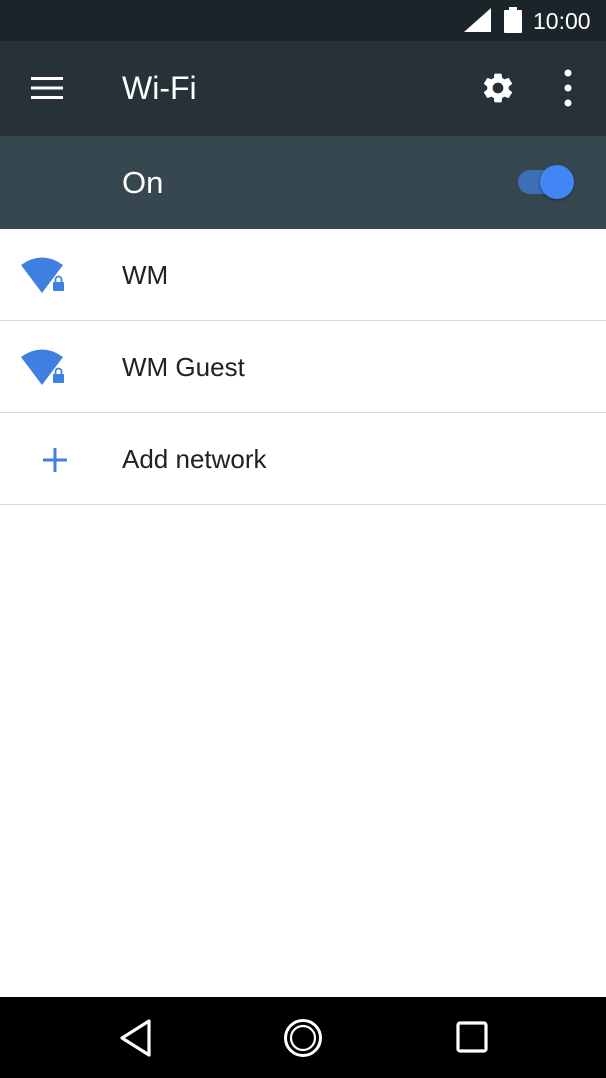 The image size is (606, 1078). I want to click on hamburger-menu-icon, so click(47, 88).